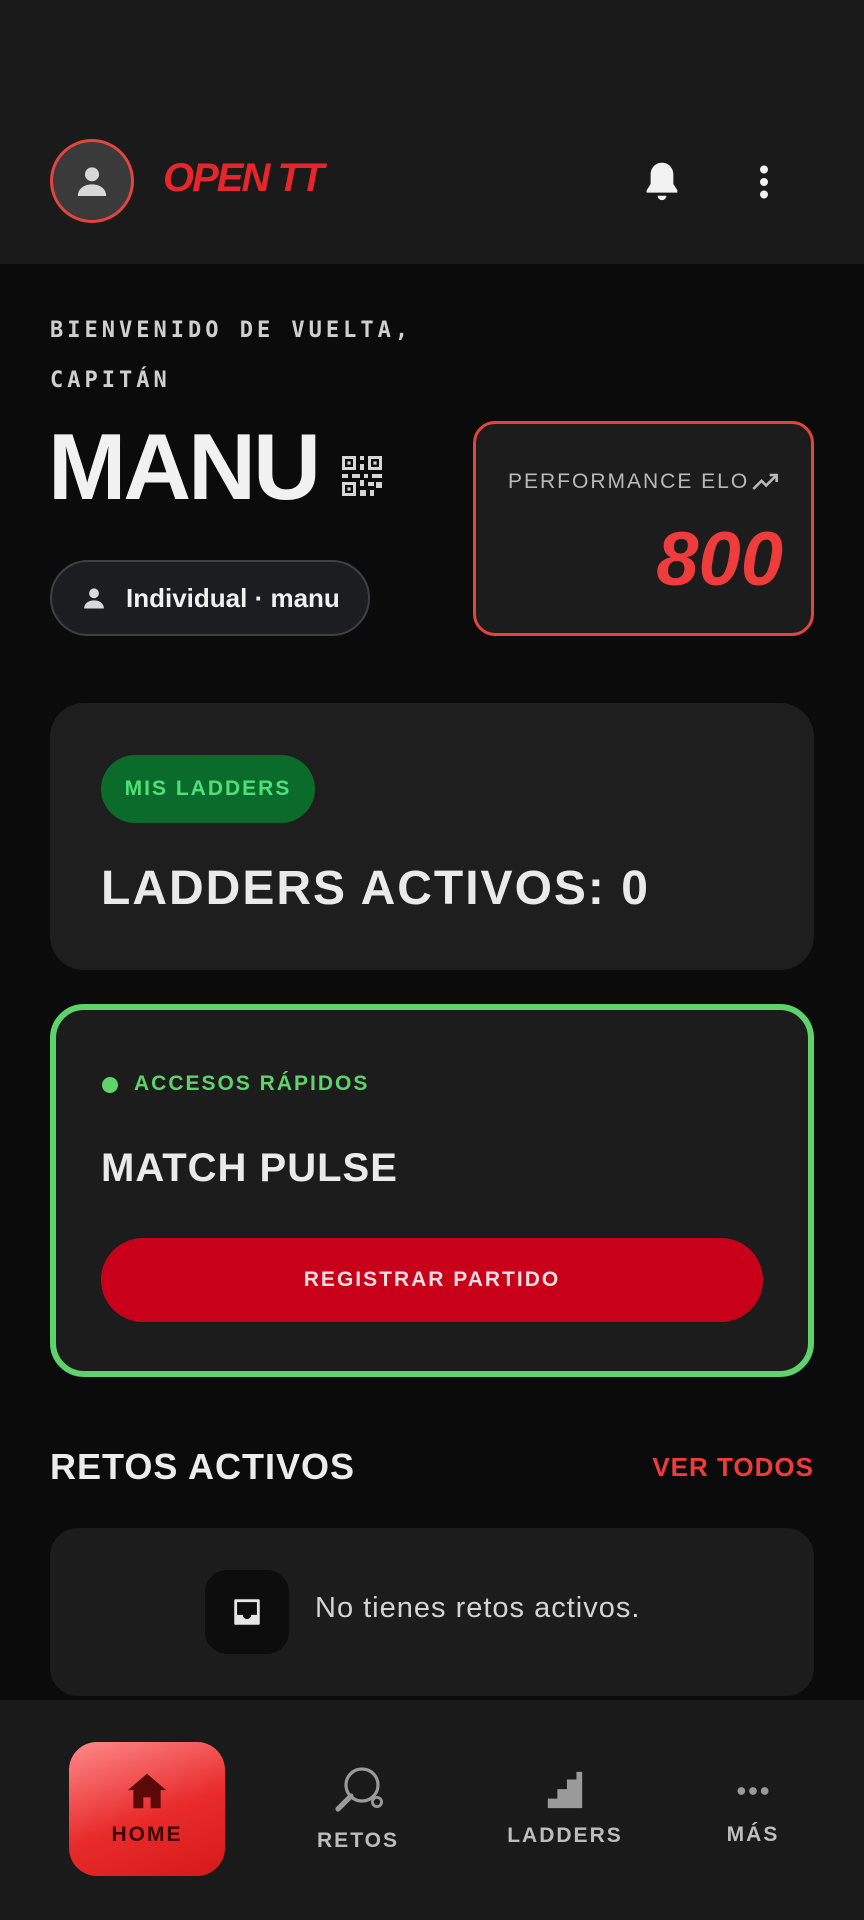 Image resolution: width=864 pixels, height=1920 pixels. I want to click on performance-elo-card: PERFORMANCE ELO 800, so click(643, 528).